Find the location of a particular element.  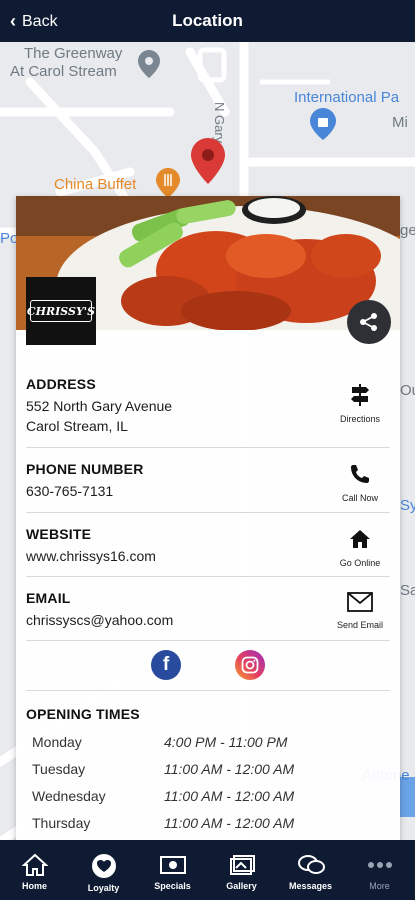

directions-icon is located at coordinates (360, 395).